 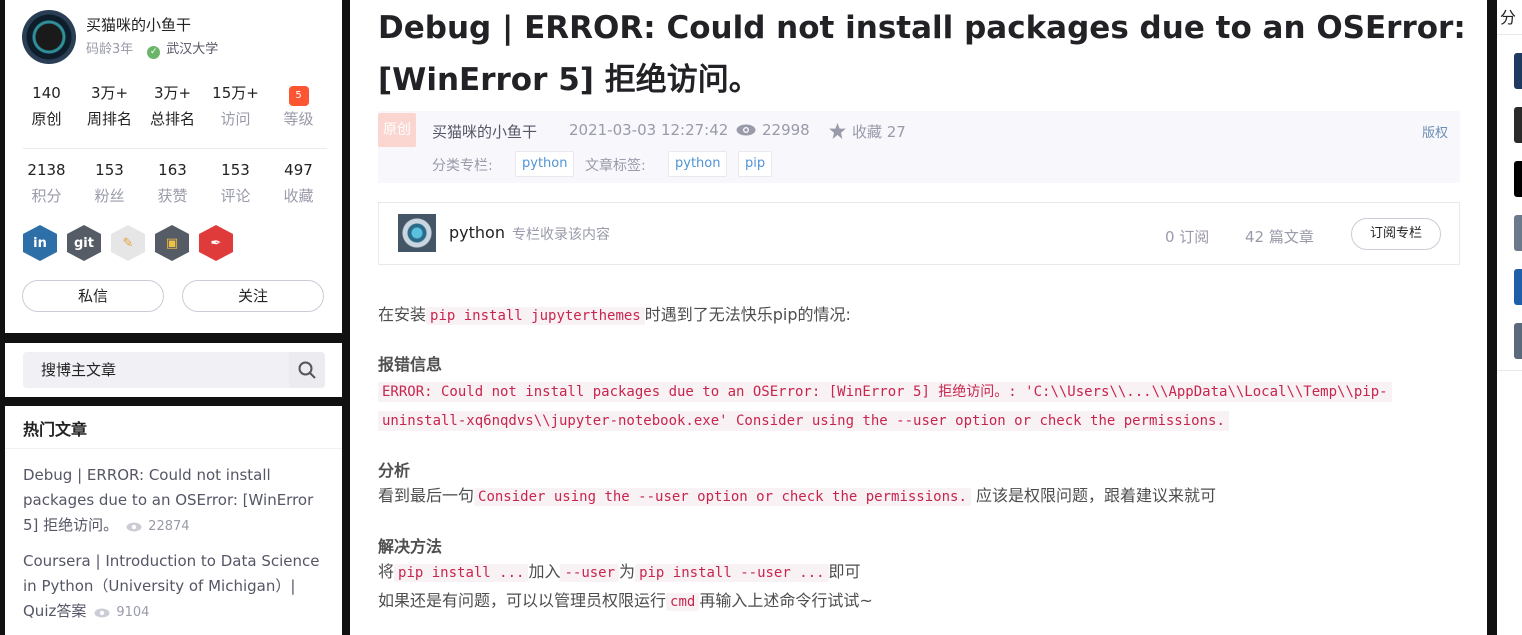 I want to click on category-label: 分类专栏:, so click(x=462, y=166).